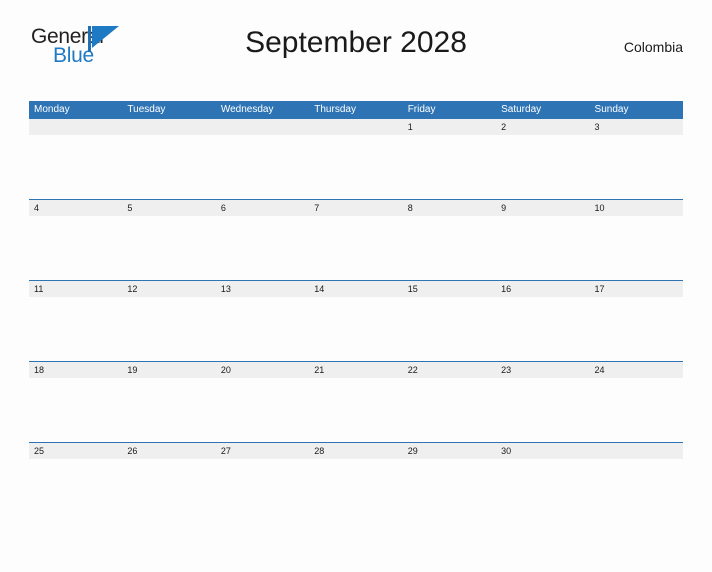 The height and width of the screenshot is (572, 712). What do you see at coordinates (262, 208) in the screenshot?
I see `day-cell: 6` at bounding box center [262, 208].